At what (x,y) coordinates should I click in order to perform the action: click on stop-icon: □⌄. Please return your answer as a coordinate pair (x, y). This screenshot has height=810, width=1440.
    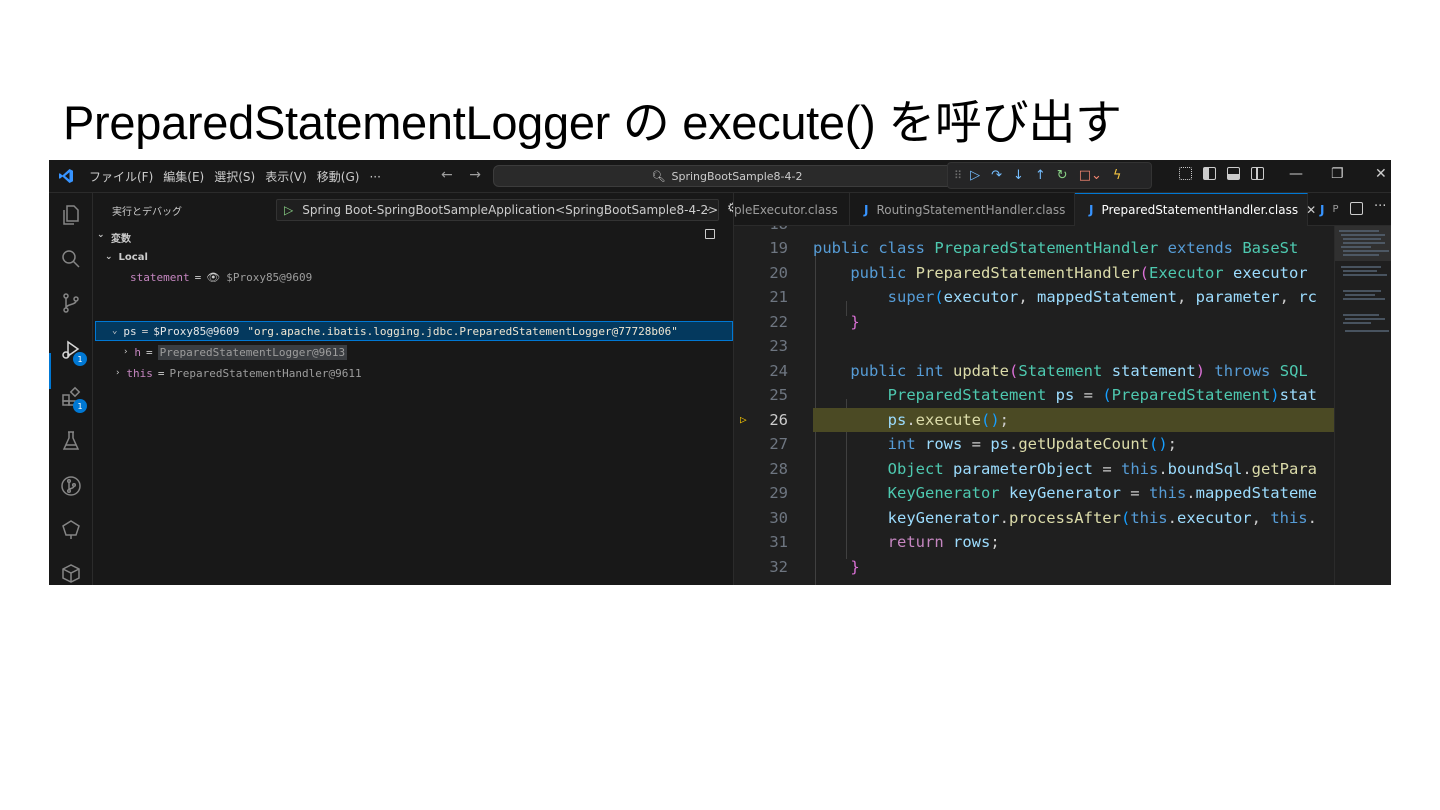
    Looking at the image, I should click on (1090, 175).